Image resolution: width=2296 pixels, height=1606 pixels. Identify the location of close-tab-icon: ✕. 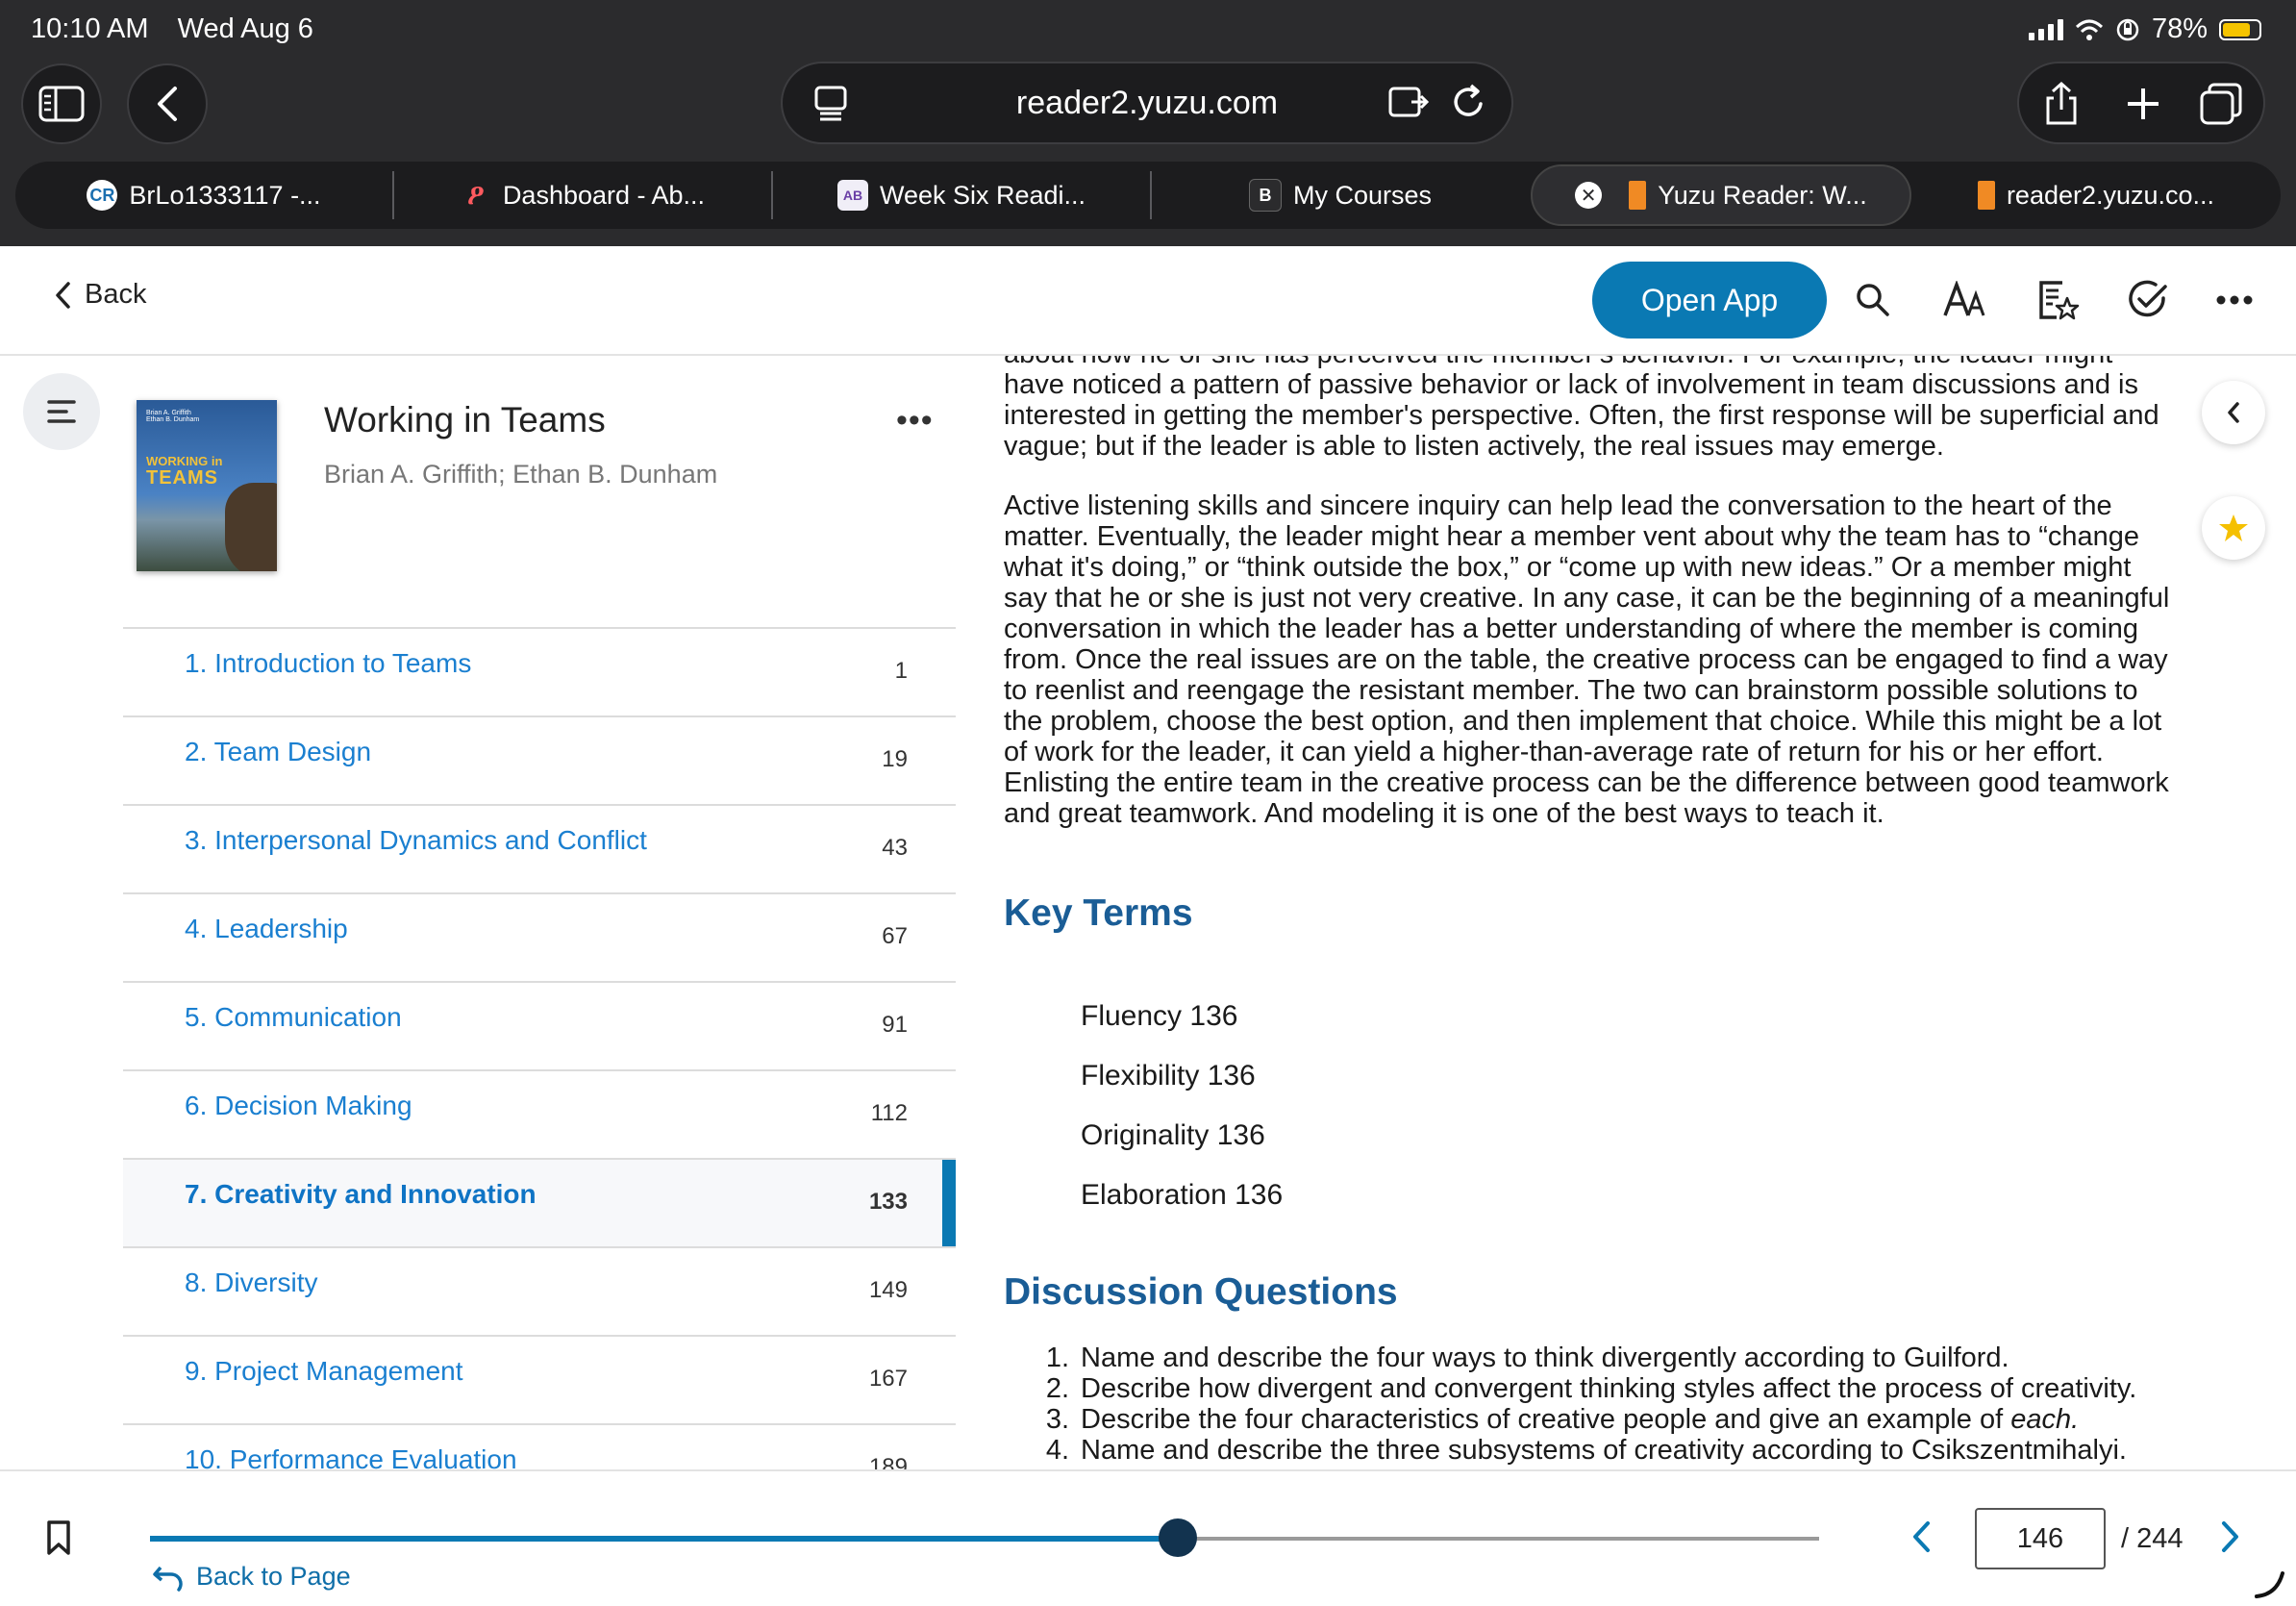
(1589, 195).